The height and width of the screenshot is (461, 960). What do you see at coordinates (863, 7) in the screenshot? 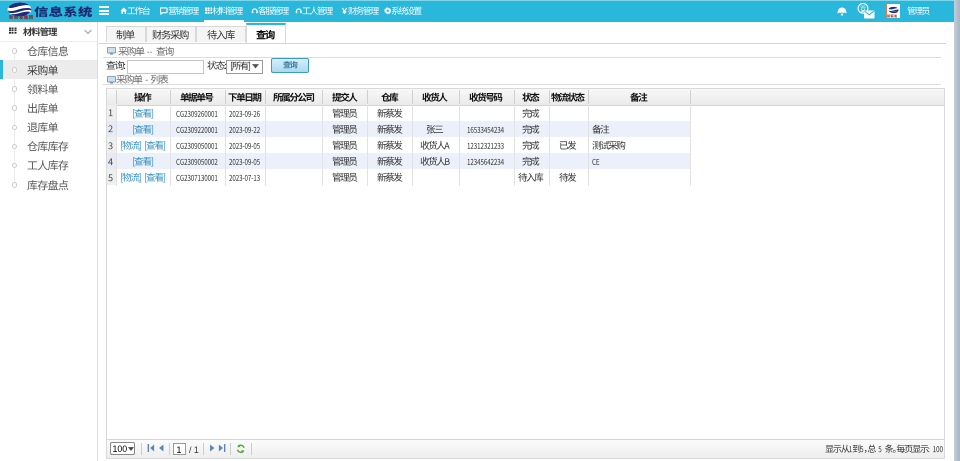
I see `svg-text: 99` at bounding box center [863, 7].